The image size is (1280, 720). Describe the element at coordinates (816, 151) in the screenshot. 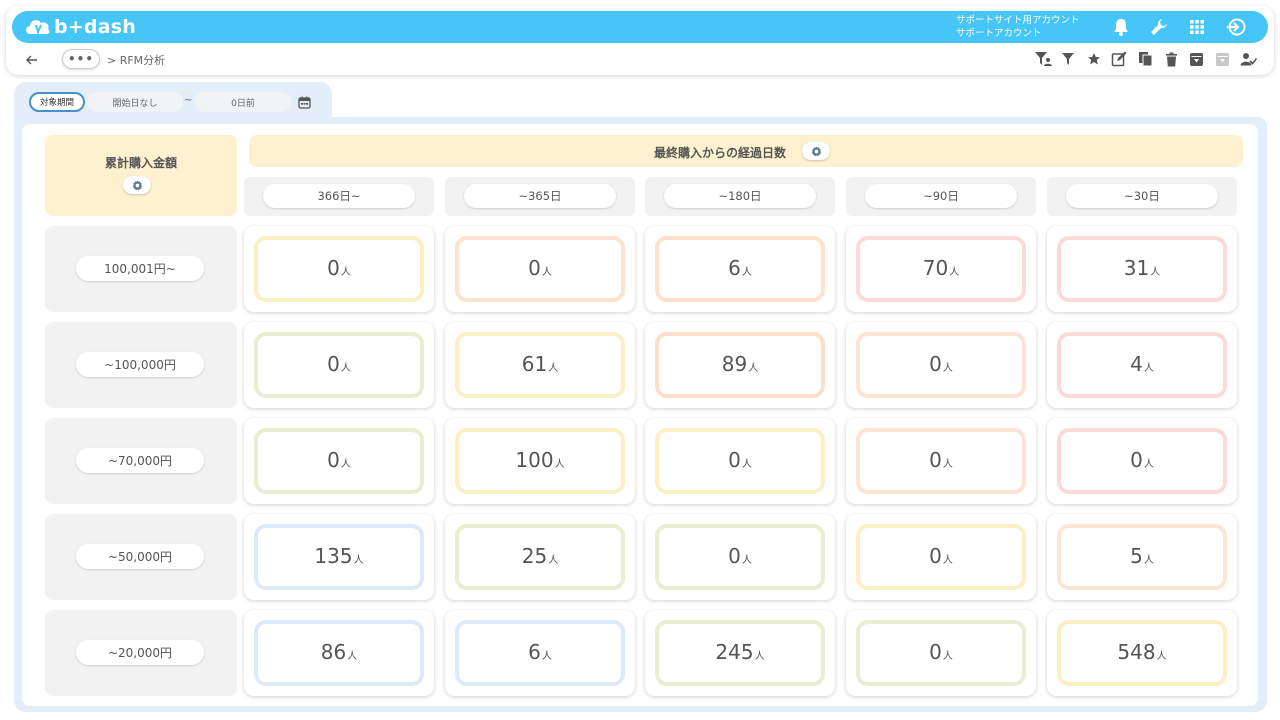

I see `recency-settings-gear-icon` at that location.